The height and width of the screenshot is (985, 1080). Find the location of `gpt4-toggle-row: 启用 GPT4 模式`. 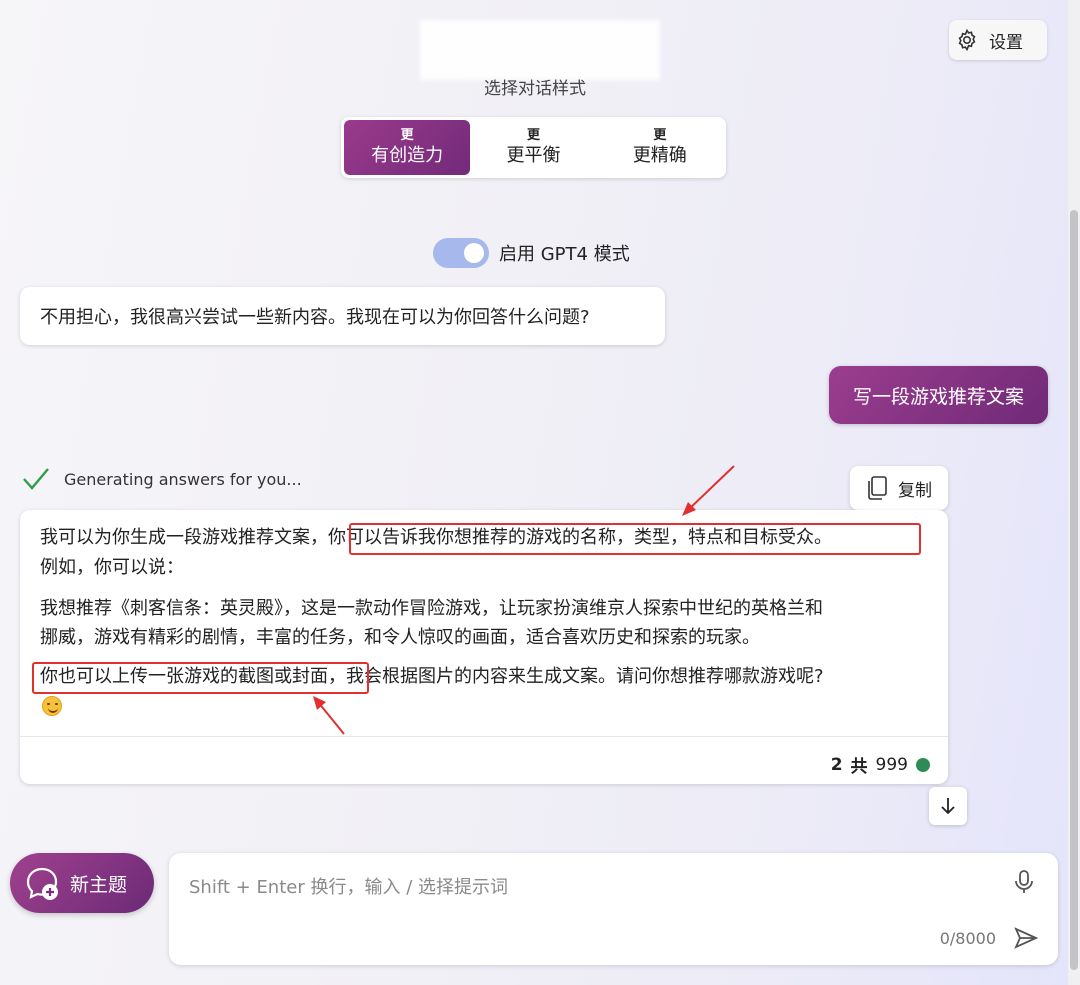

gpt4-toggle-row: 启用 GPT4 模式 is located at coordinates (531, 253).